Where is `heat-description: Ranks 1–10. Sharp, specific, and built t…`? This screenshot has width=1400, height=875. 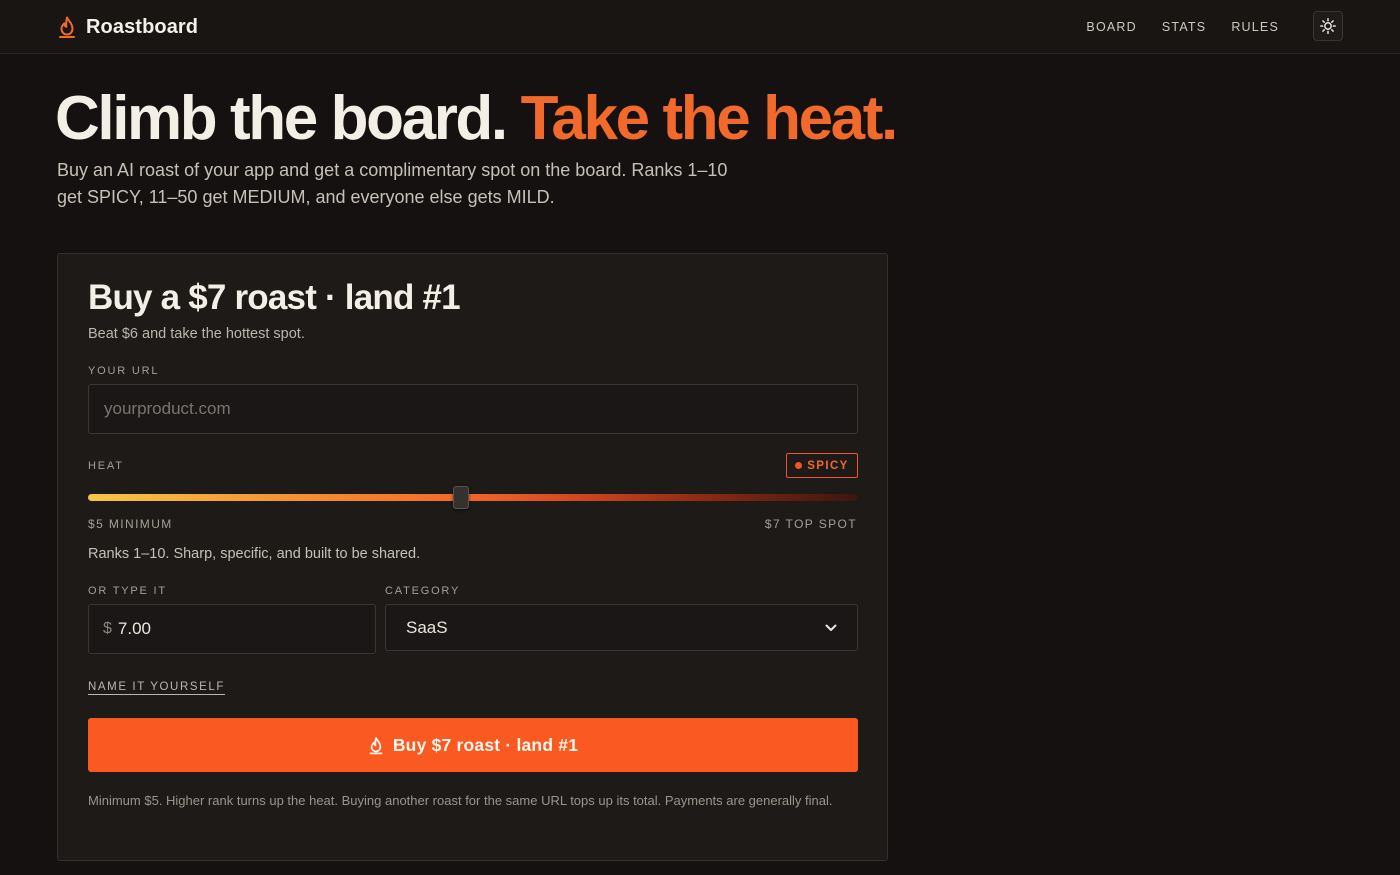 heat-description: Ranks 1–10. Sharp, specific, and built t… is located at coordinates (254, 554).